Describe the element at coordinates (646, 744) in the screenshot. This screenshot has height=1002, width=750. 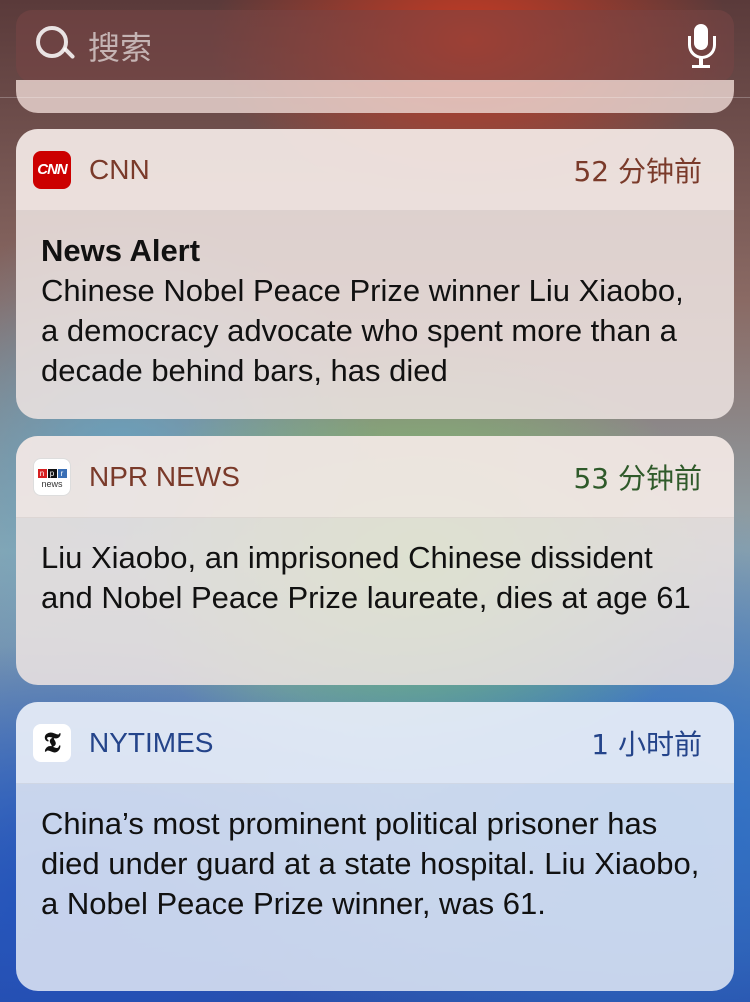
I see `timestamp: 1 小时前` at that location.